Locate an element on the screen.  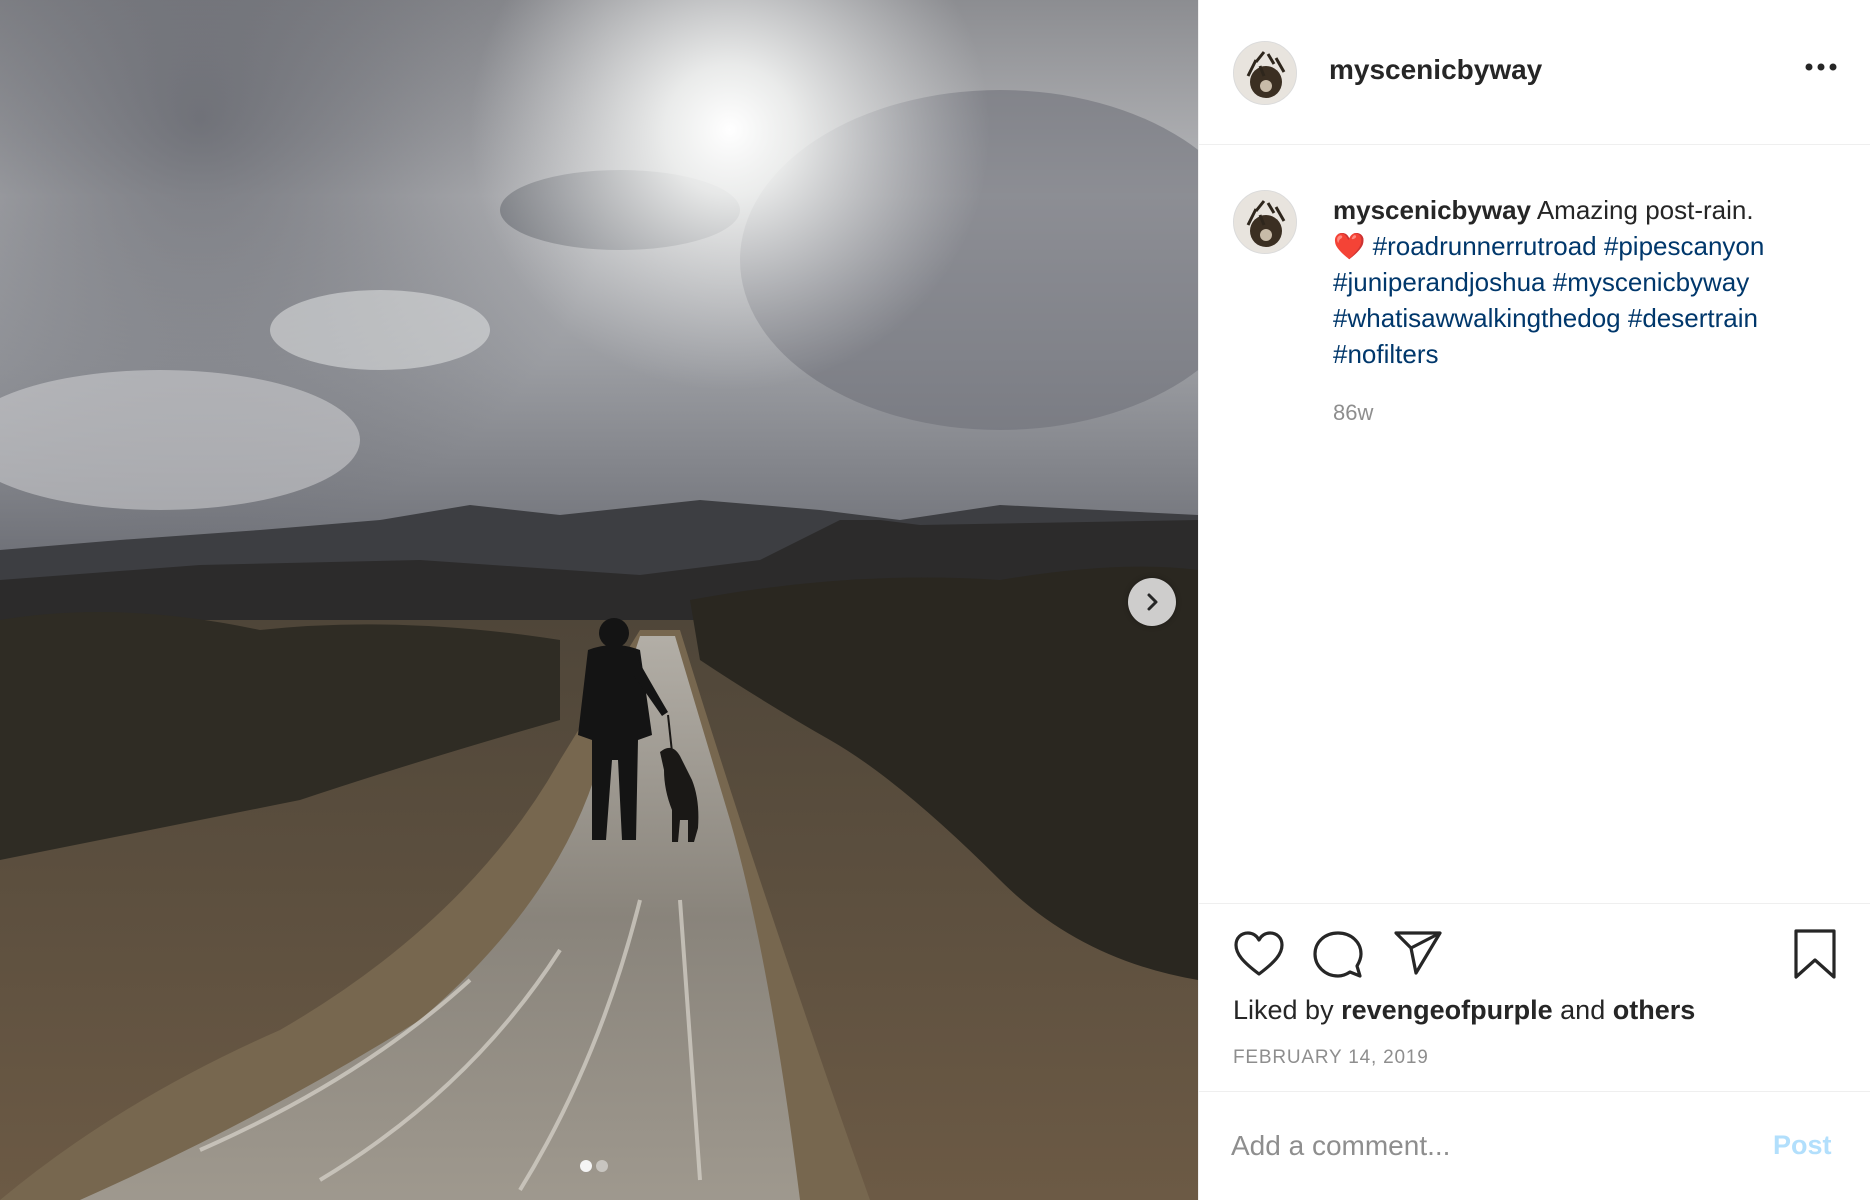
more-options-icon is located at coordinates (1821, 67).